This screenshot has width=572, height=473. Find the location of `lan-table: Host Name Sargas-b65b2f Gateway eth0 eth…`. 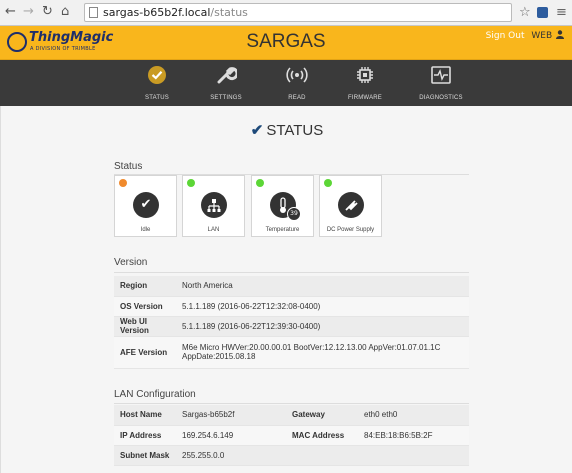

lan-table: Host Name Sargas-b65b2f Gateway eth0 eth… is located at coordinates (291, 435).